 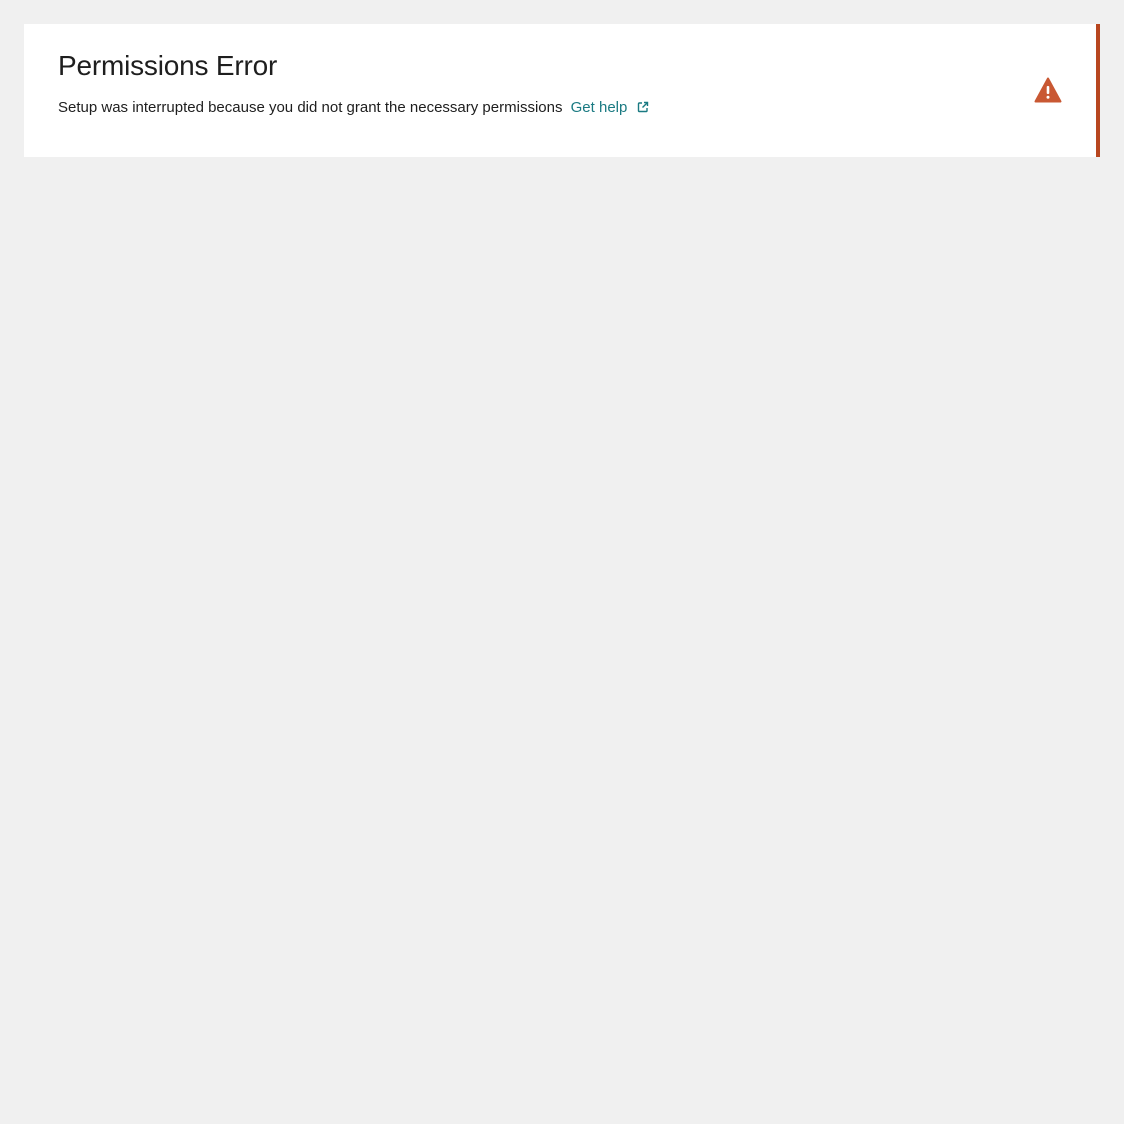 I want to click on get-help-label: Get help, so click(x=599, y=107).